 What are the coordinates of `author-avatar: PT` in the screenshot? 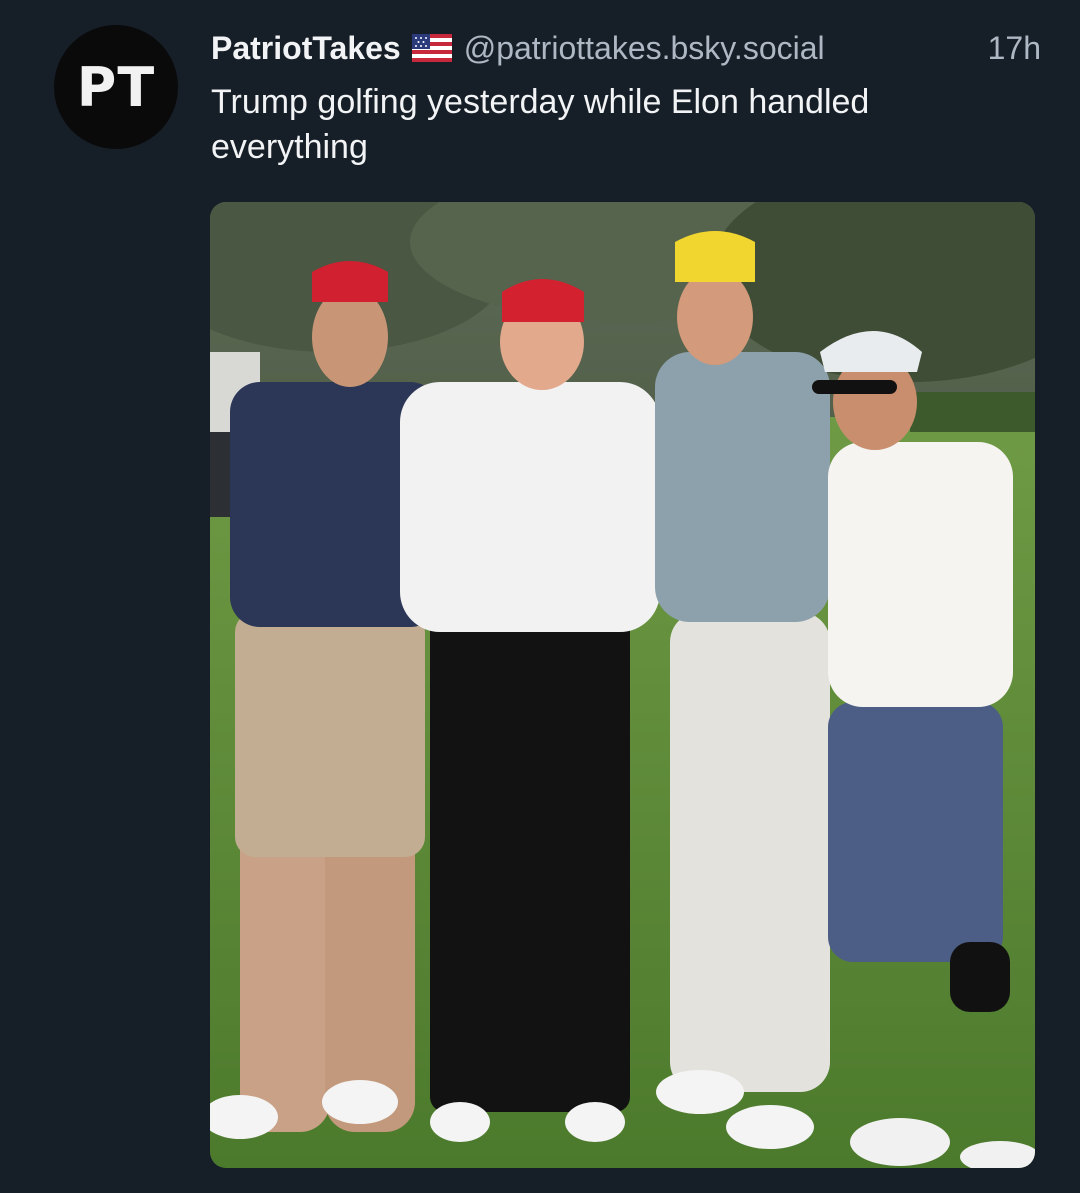 It's located at (116, 87).